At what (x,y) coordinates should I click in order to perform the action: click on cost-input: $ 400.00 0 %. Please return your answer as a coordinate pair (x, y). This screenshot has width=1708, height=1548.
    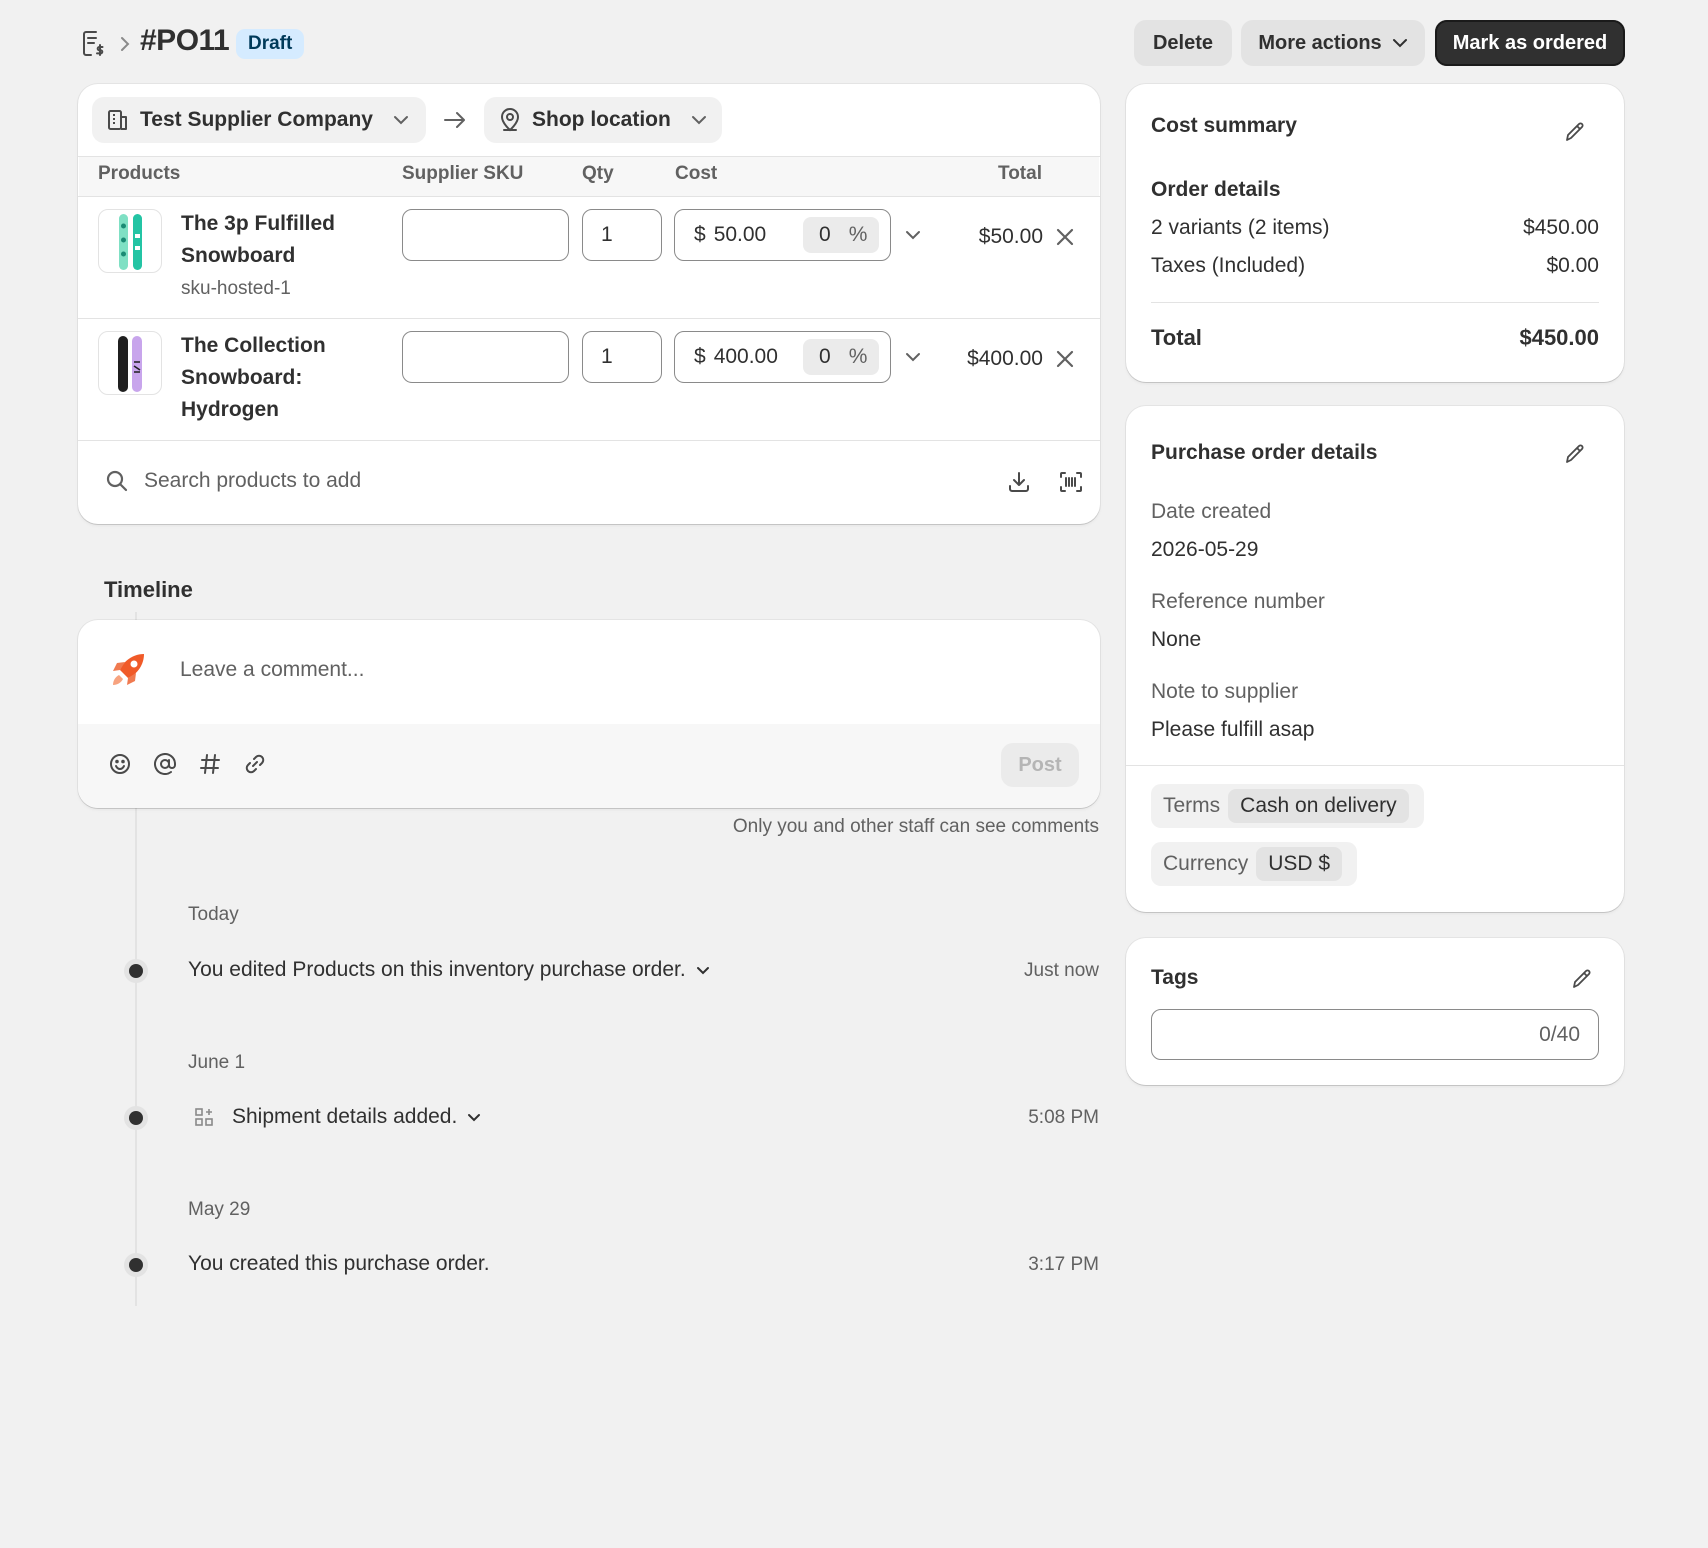
    Looking at the image, I should click on (782, 357).